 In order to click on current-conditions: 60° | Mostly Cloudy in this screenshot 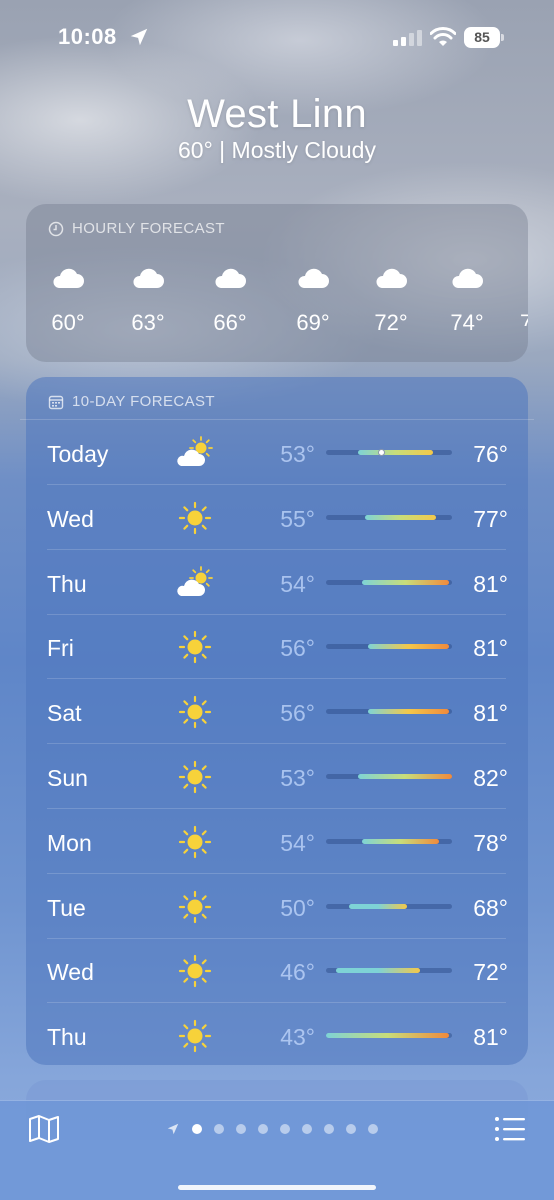, I will do `click(277, 150)`.